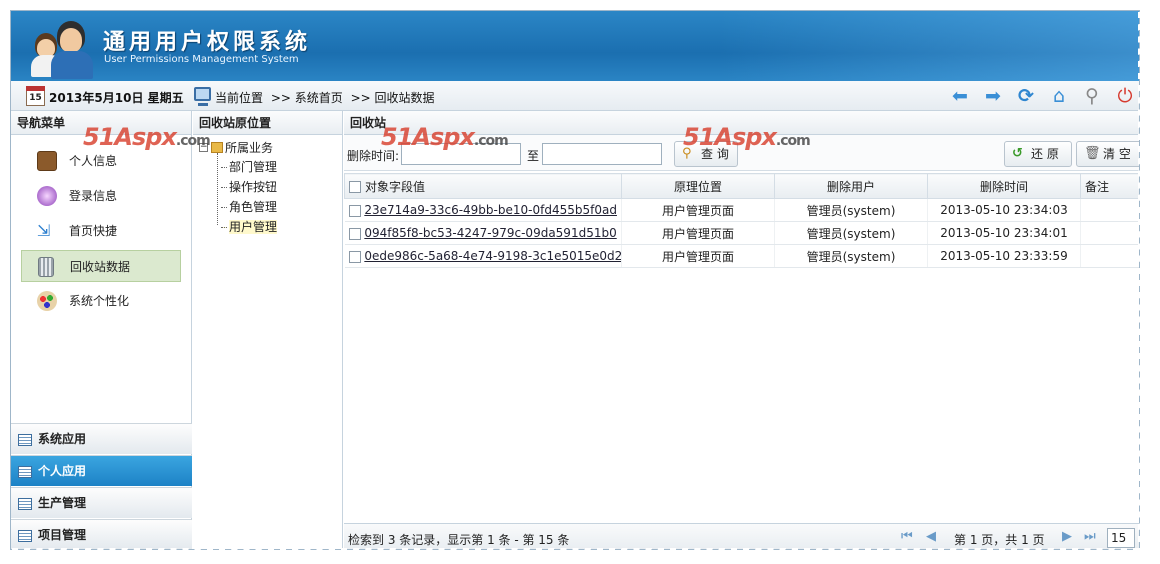 The width and height of the screenshot is (1160, 564). I want to click on computer-icon, so click(202, 96).